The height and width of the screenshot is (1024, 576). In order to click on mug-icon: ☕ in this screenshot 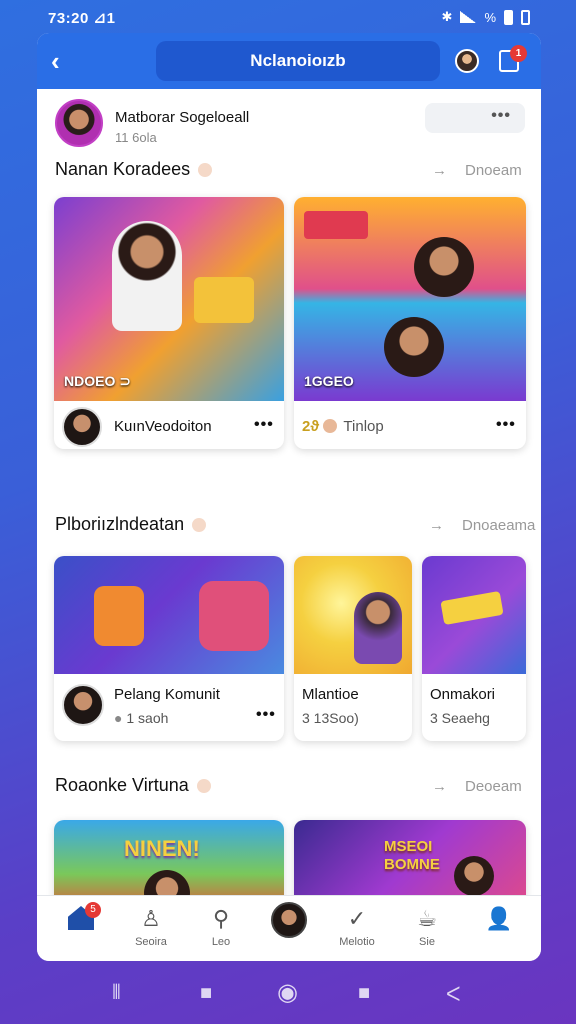, I will do `click(427, 918)`.